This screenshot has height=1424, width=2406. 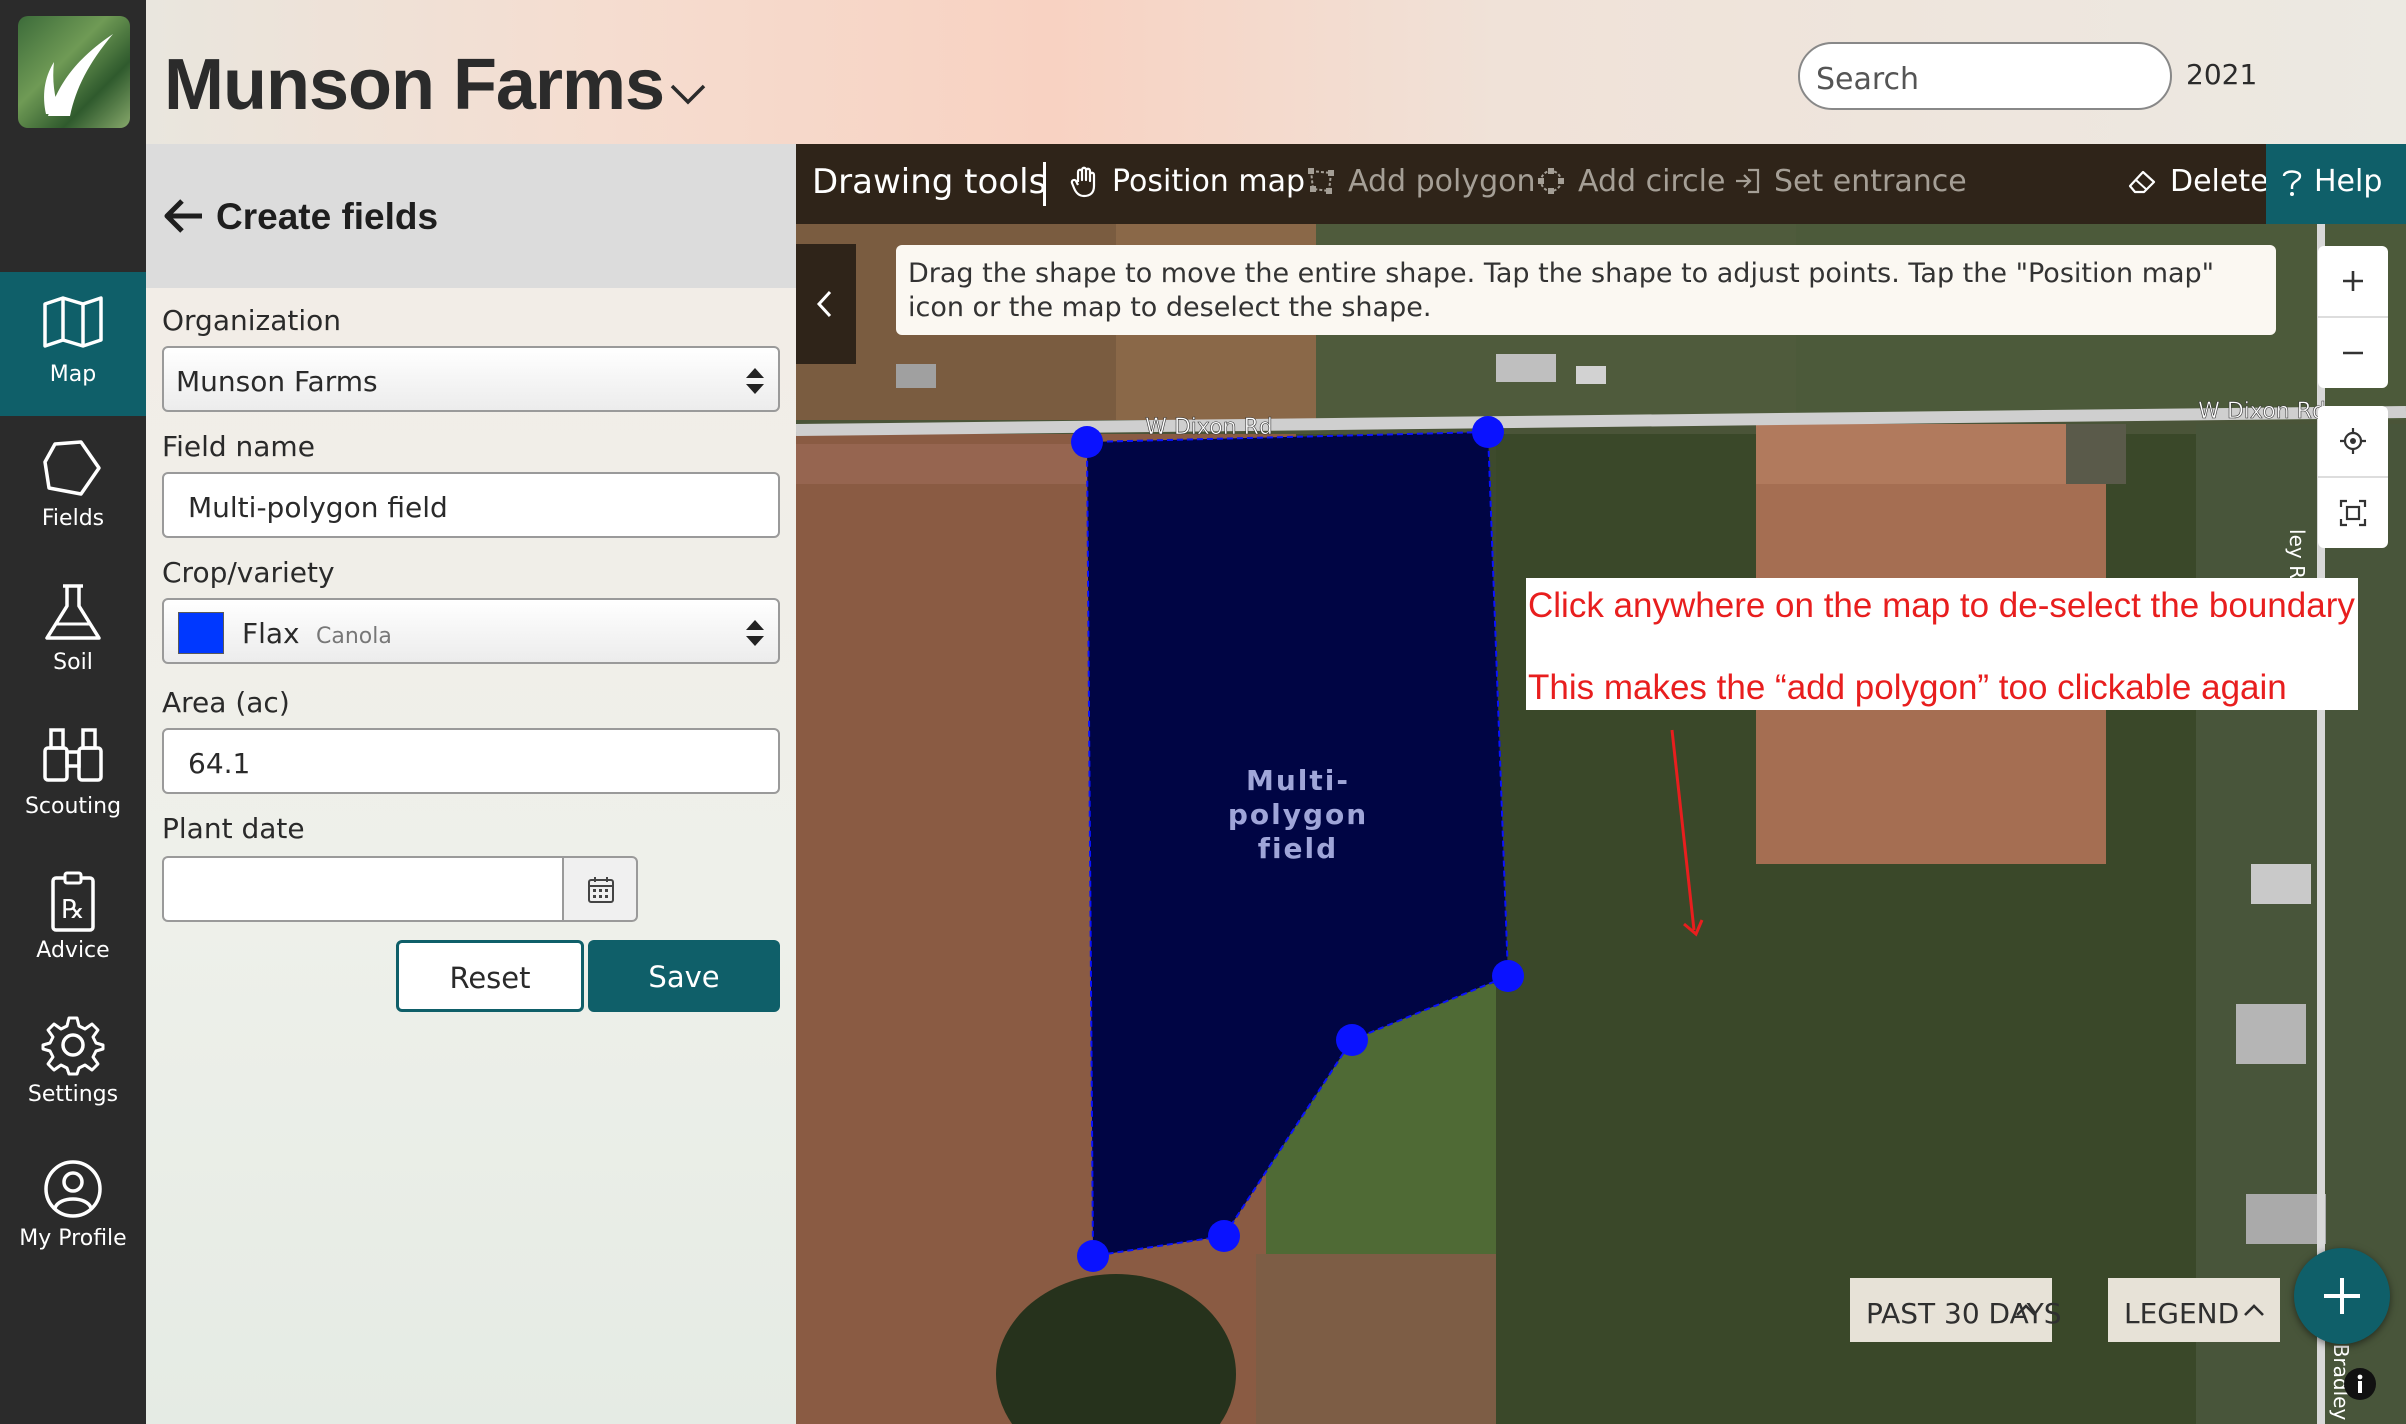 I want to click on calendar-icon, so click(x=601, y=890).